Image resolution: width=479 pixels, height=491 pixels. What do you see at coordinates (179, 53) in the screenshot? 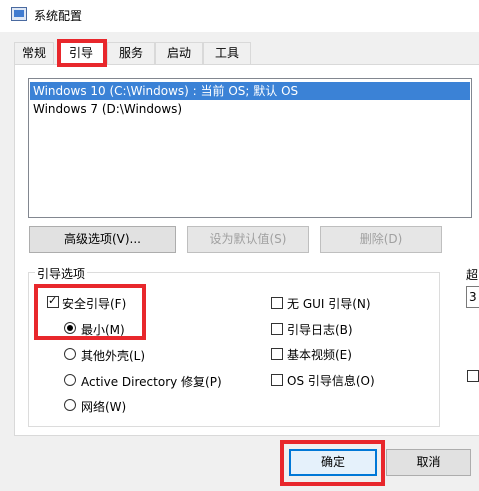
I see `tab-startup: 启动` at bounding box center [179, 53].